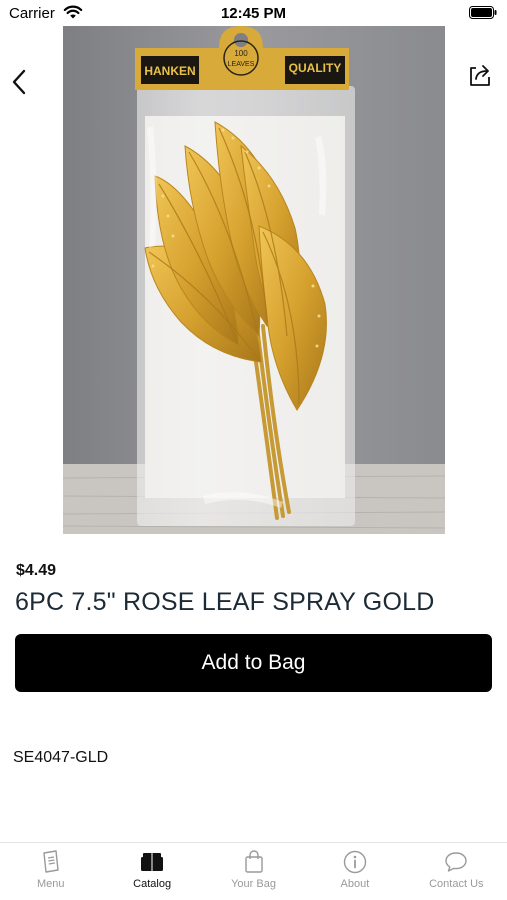  I want to click on tab-label: About, so click(355, 884).